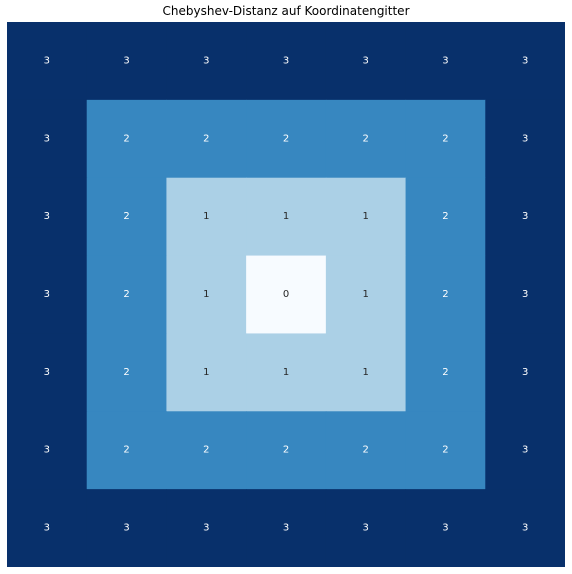  I want to click on cell-value-label: 0, so click(286, 294).